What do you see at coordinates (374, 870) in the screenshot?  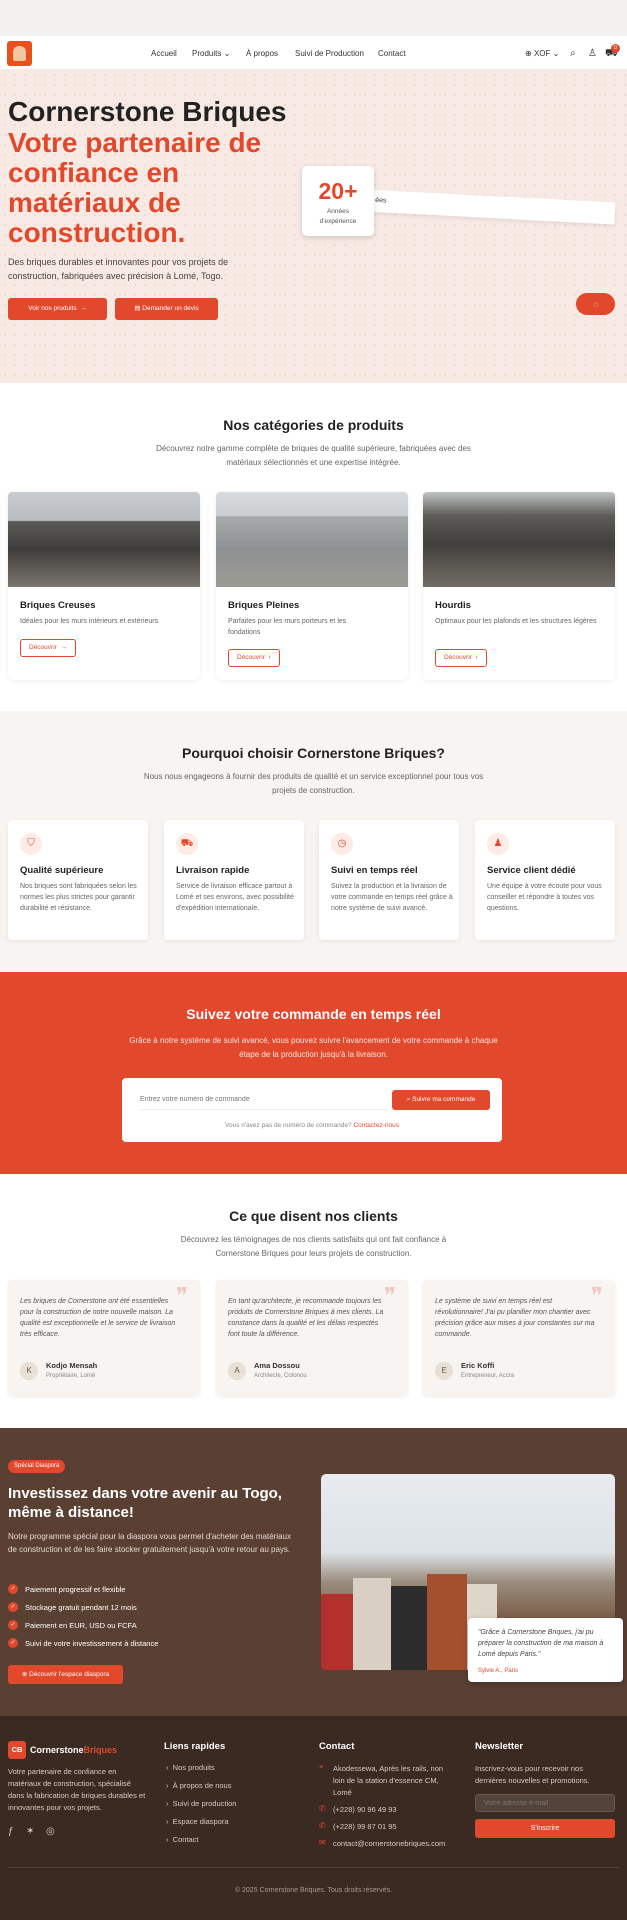 I see `feature-title: Suivi en temps réel` at bounding box center [374, 870].